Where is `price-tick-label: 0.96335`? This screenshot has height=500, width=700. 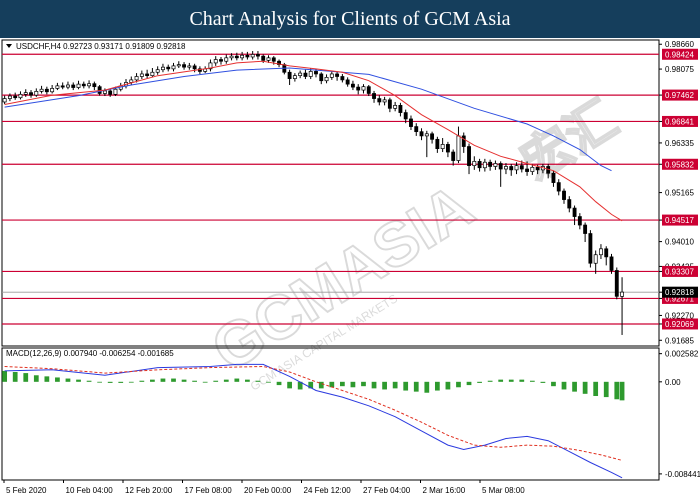 price-tick-label: 0.96335 is located at coordinates (679, 143).